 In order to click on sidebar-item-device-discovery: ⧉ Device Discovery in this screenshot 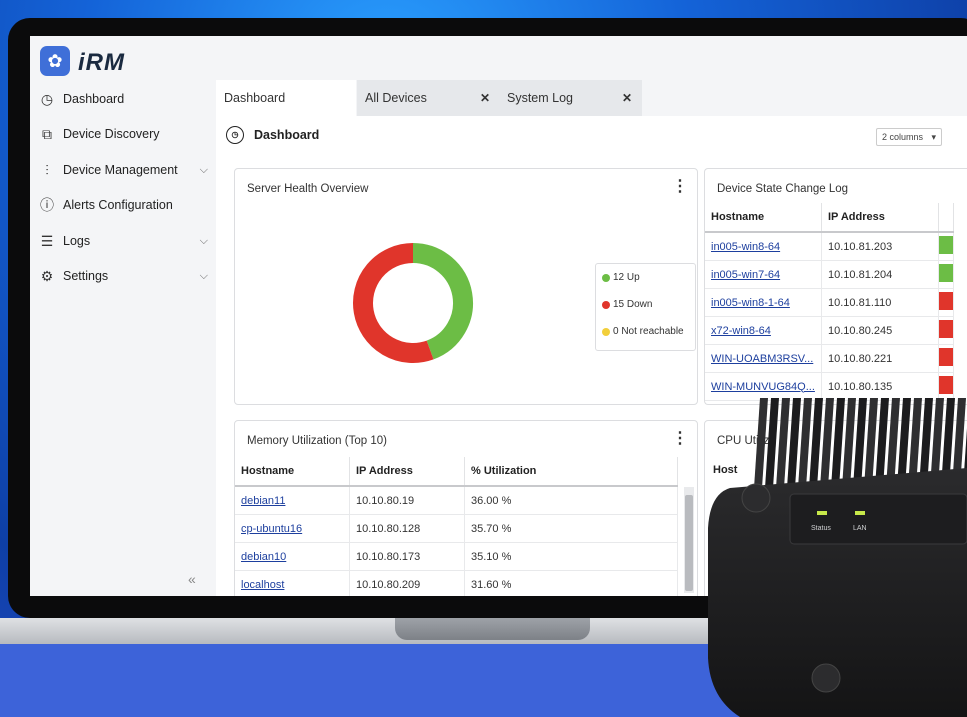, I will do `click(123, 134)`.